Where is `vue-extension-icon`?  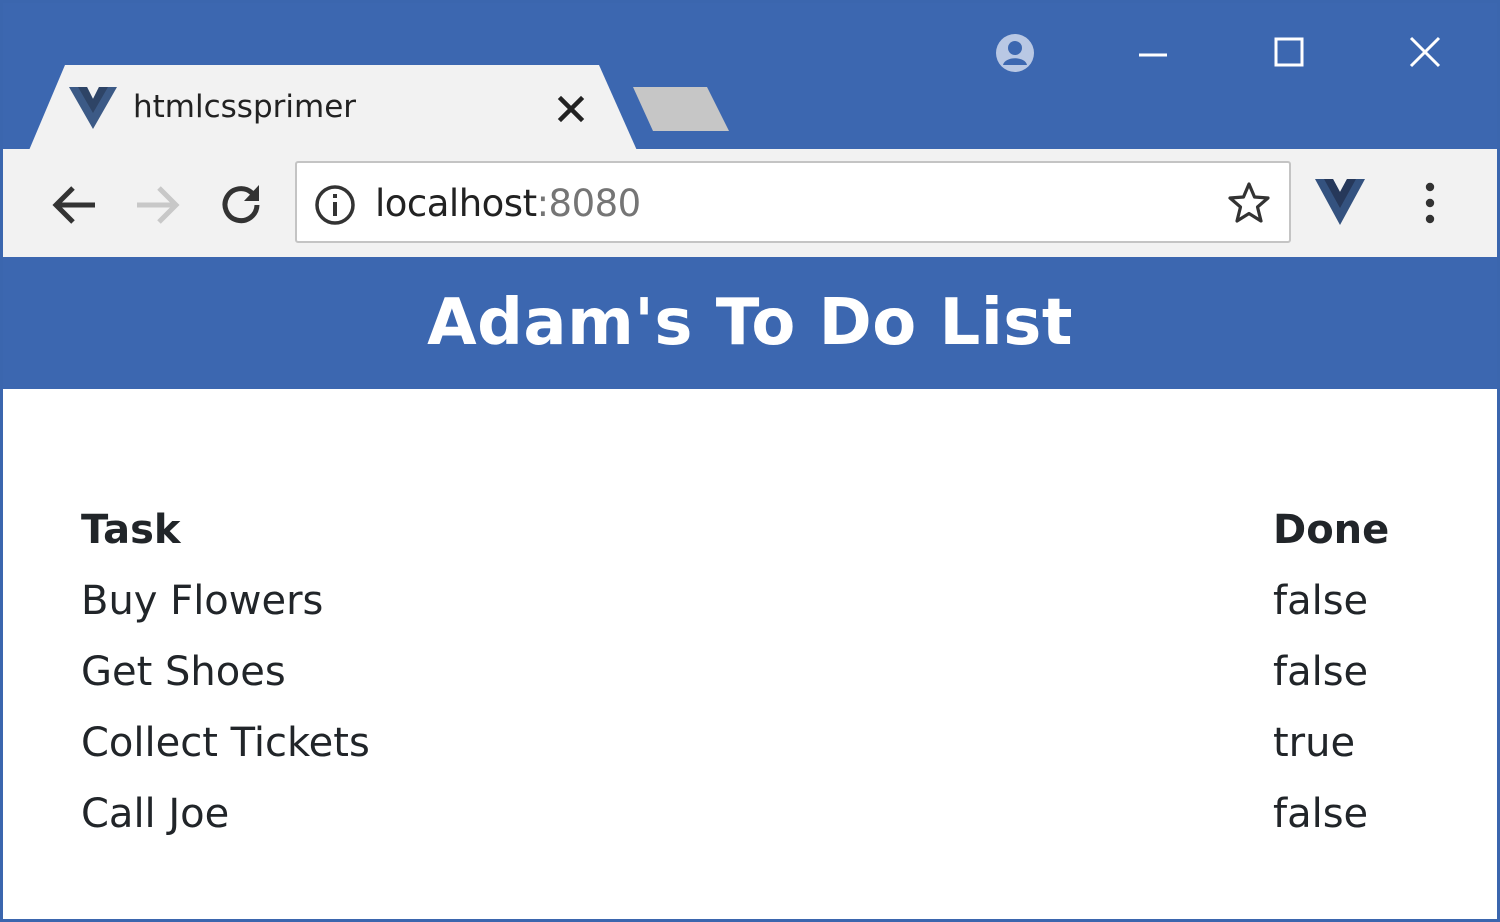
vue-extension-icon is located at coordinates (1340, 202).